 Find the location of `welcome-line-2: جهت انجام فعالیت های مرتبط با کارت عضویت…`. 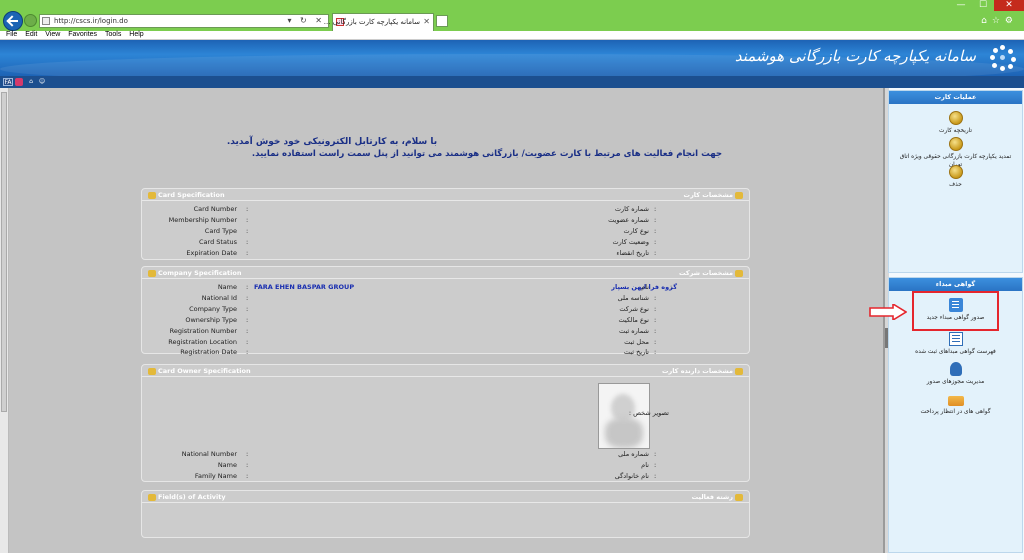

welcome-line-2: جهت انجام فعالیت های مرتبط با کارت عضویت… is located at coordinates (487, 154).